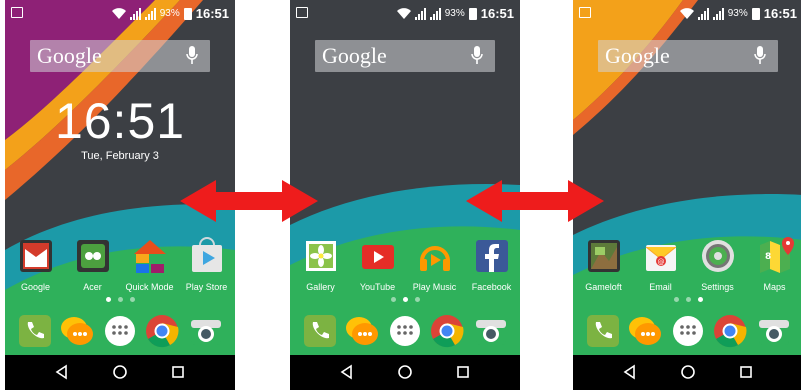 The height and width of the screenshot is (390, 801). I want to click on app-label: Quick Mode, so click(149, 287).